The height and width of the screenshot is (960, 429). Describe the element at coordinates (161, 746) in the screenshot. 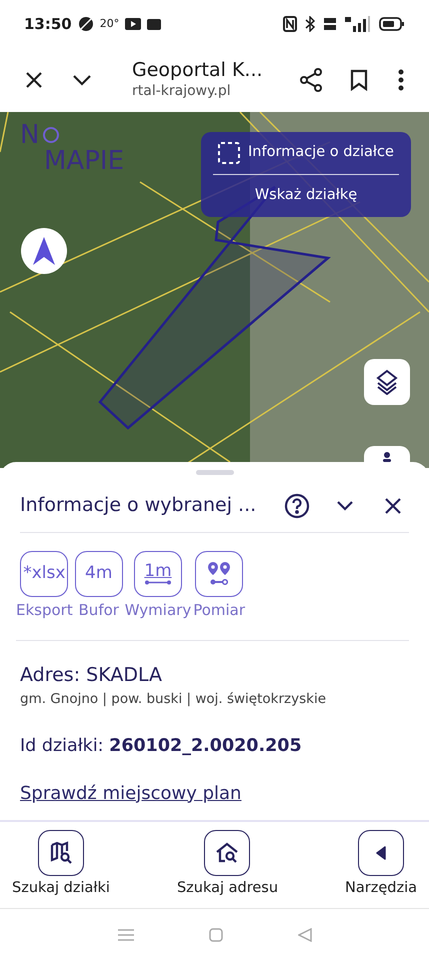

I see `parcel-id: Id działki: 260102_2.0020.205` at that location.